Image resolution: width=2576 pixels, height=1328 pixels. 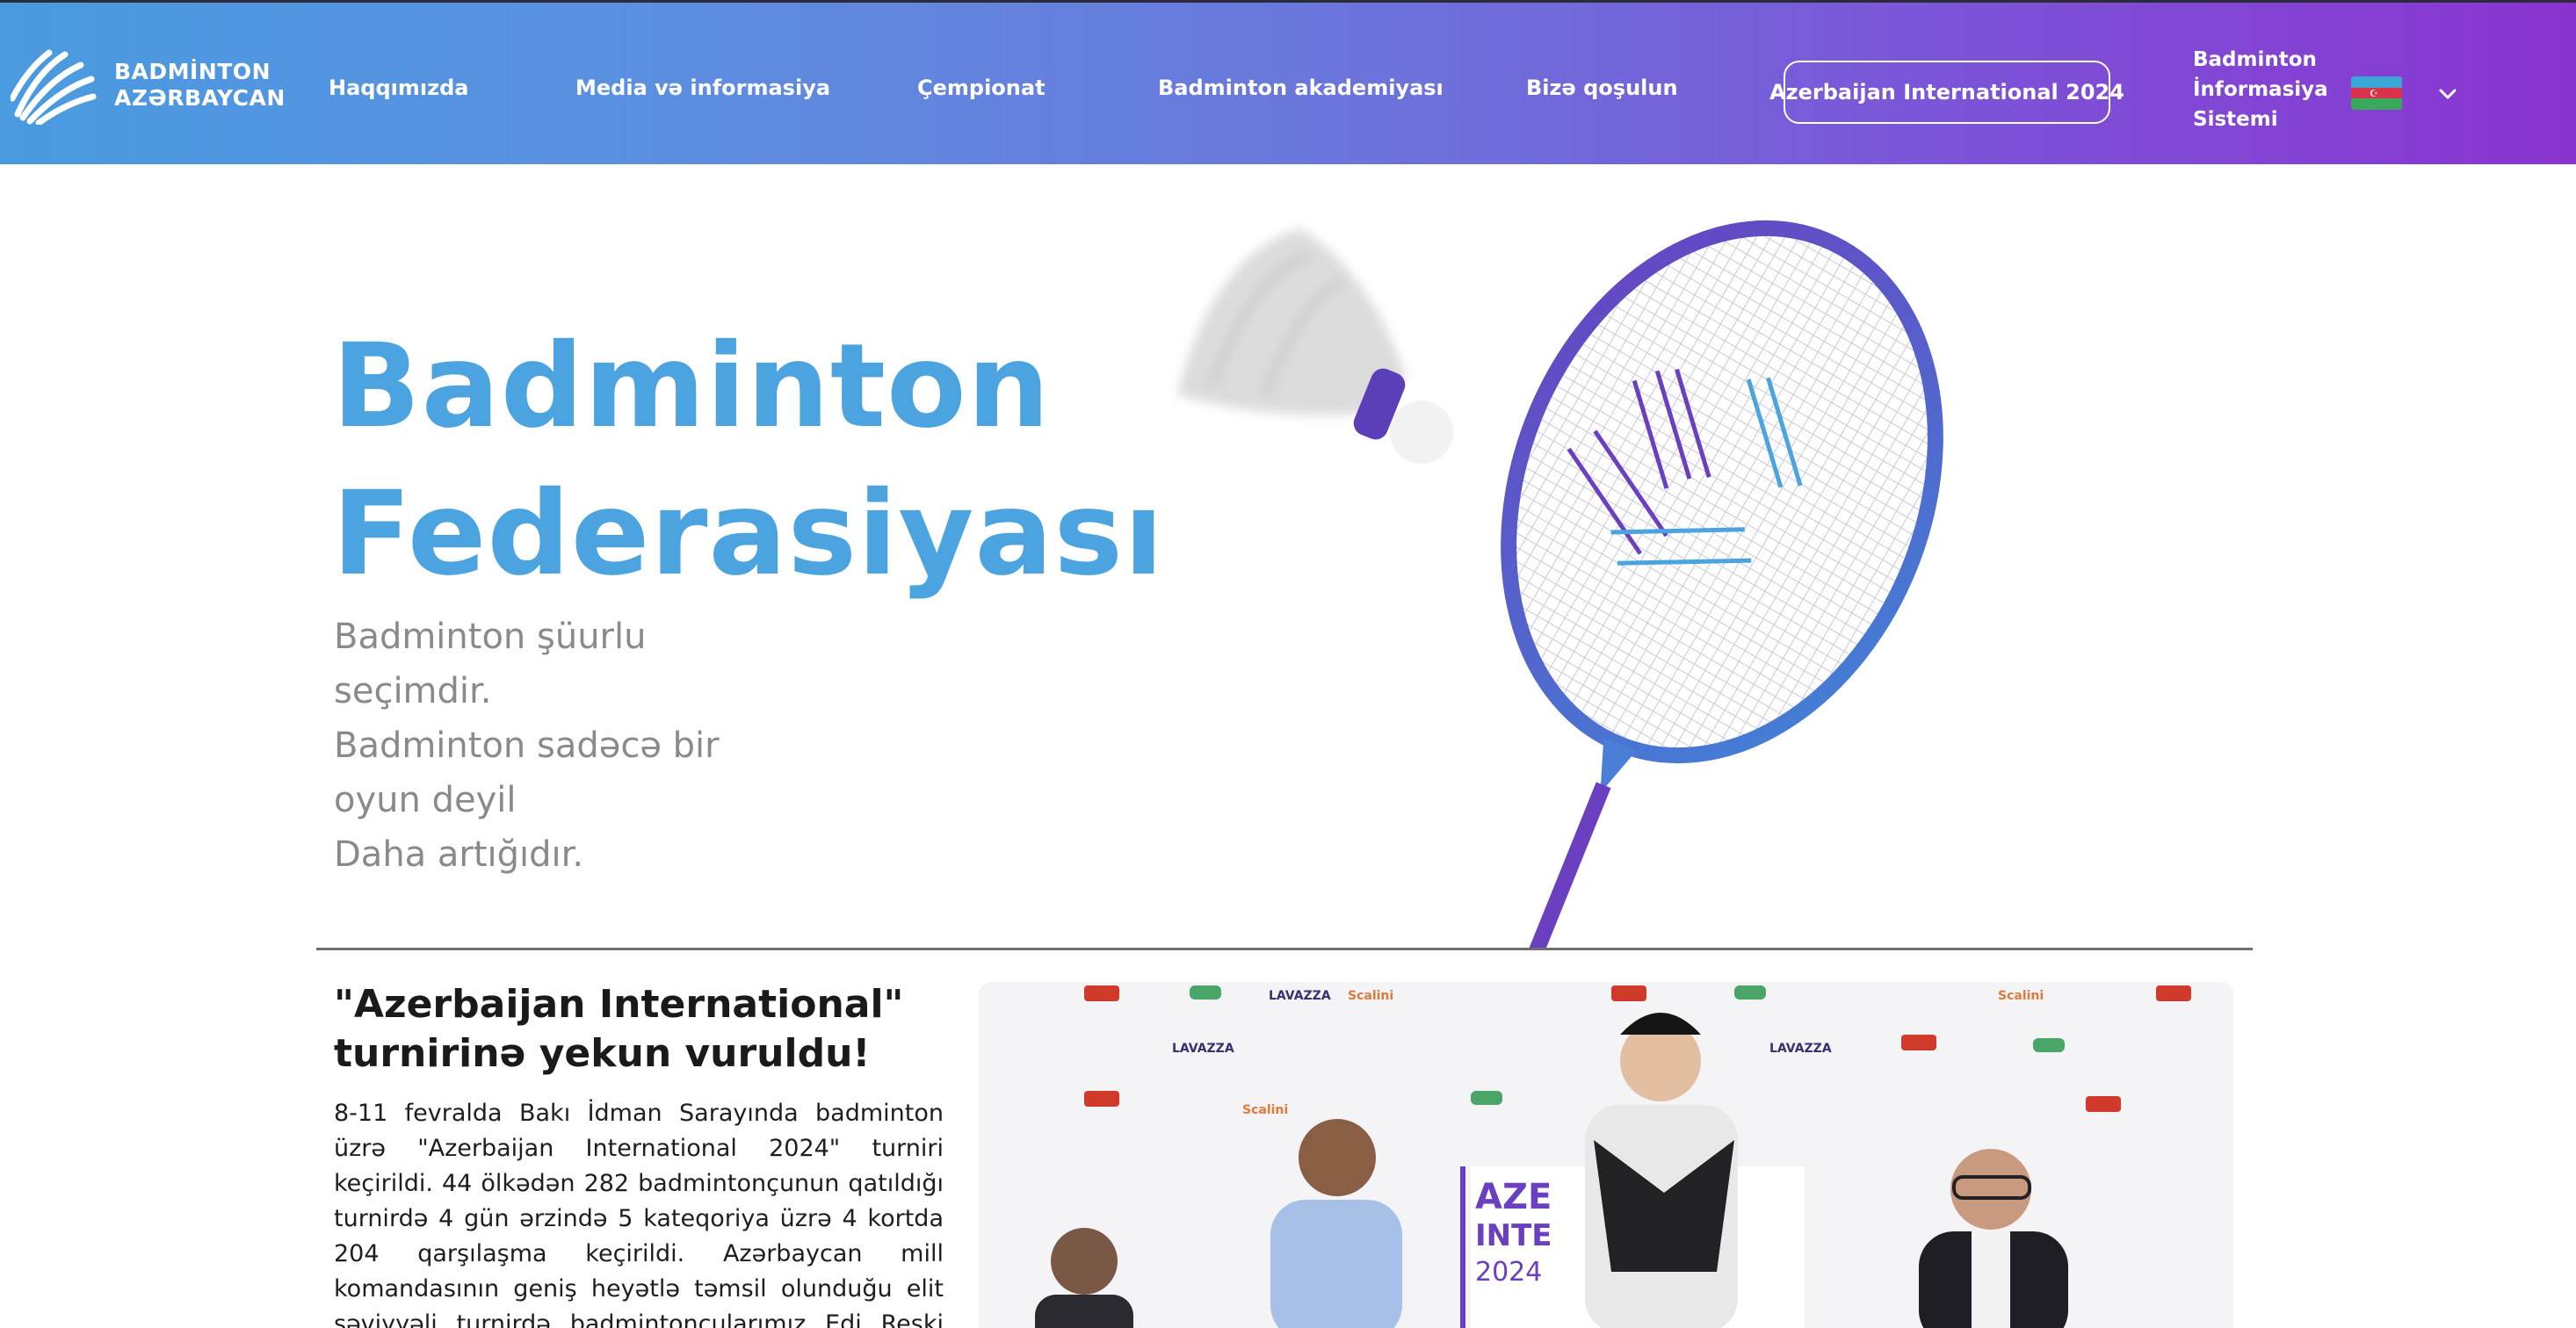 What do you see at coordinates (2235, 119) in the screenshot?
I see `info-system-line-3: Sistemi` at bounding box center [2235, 119].